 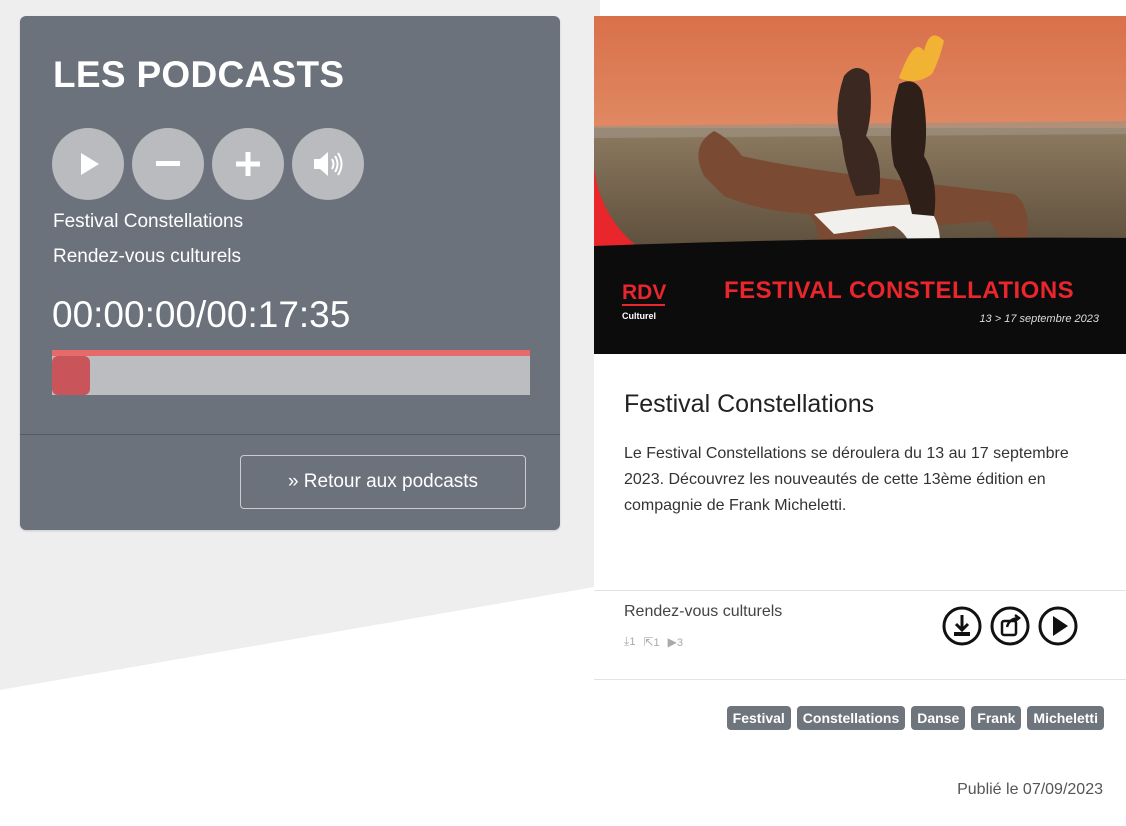 I want to click on back-to-podcasts-button: » Retour aux podcasts, so click(x=383, y=482).